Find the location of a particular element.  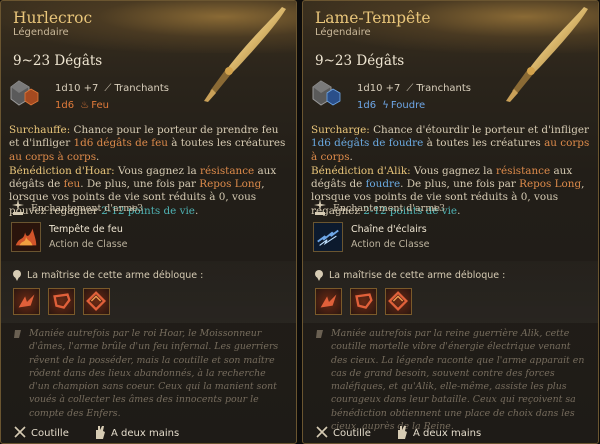

lightning-icon: ϟ is located at coordinates (385, 105).